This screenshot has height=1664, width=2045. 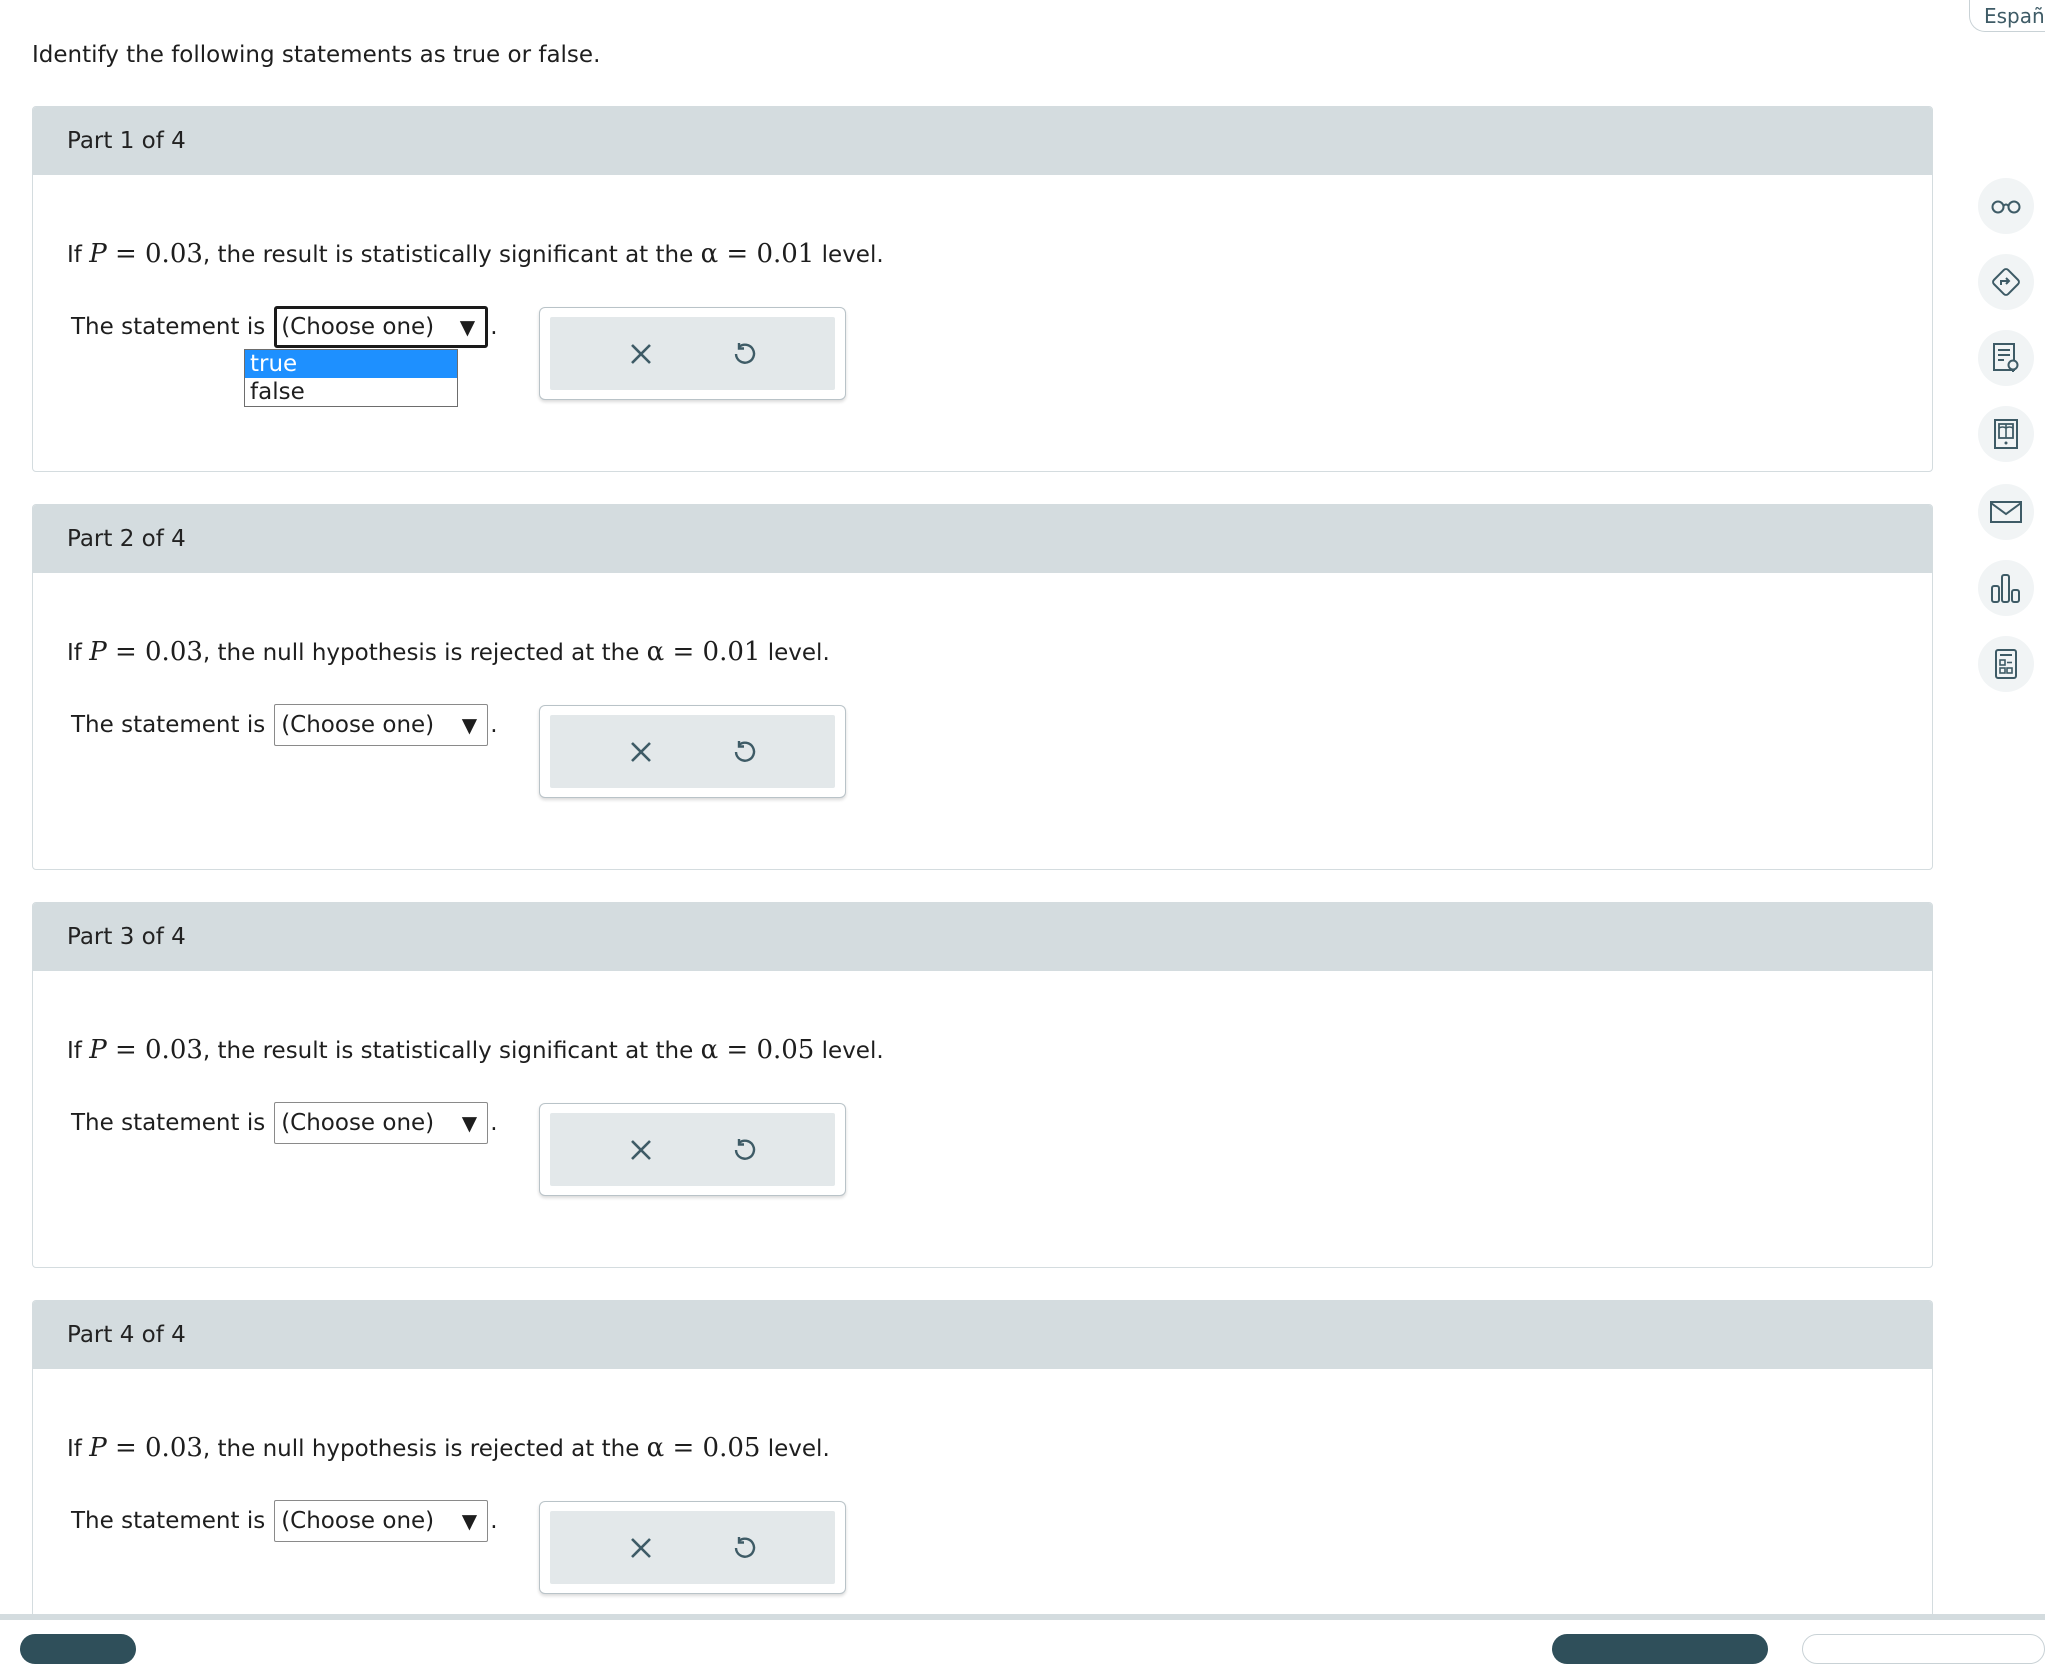 I want to click on part-2-answer-row: The statement is (Choose one) ▼ ., so click(x=284, y=725).